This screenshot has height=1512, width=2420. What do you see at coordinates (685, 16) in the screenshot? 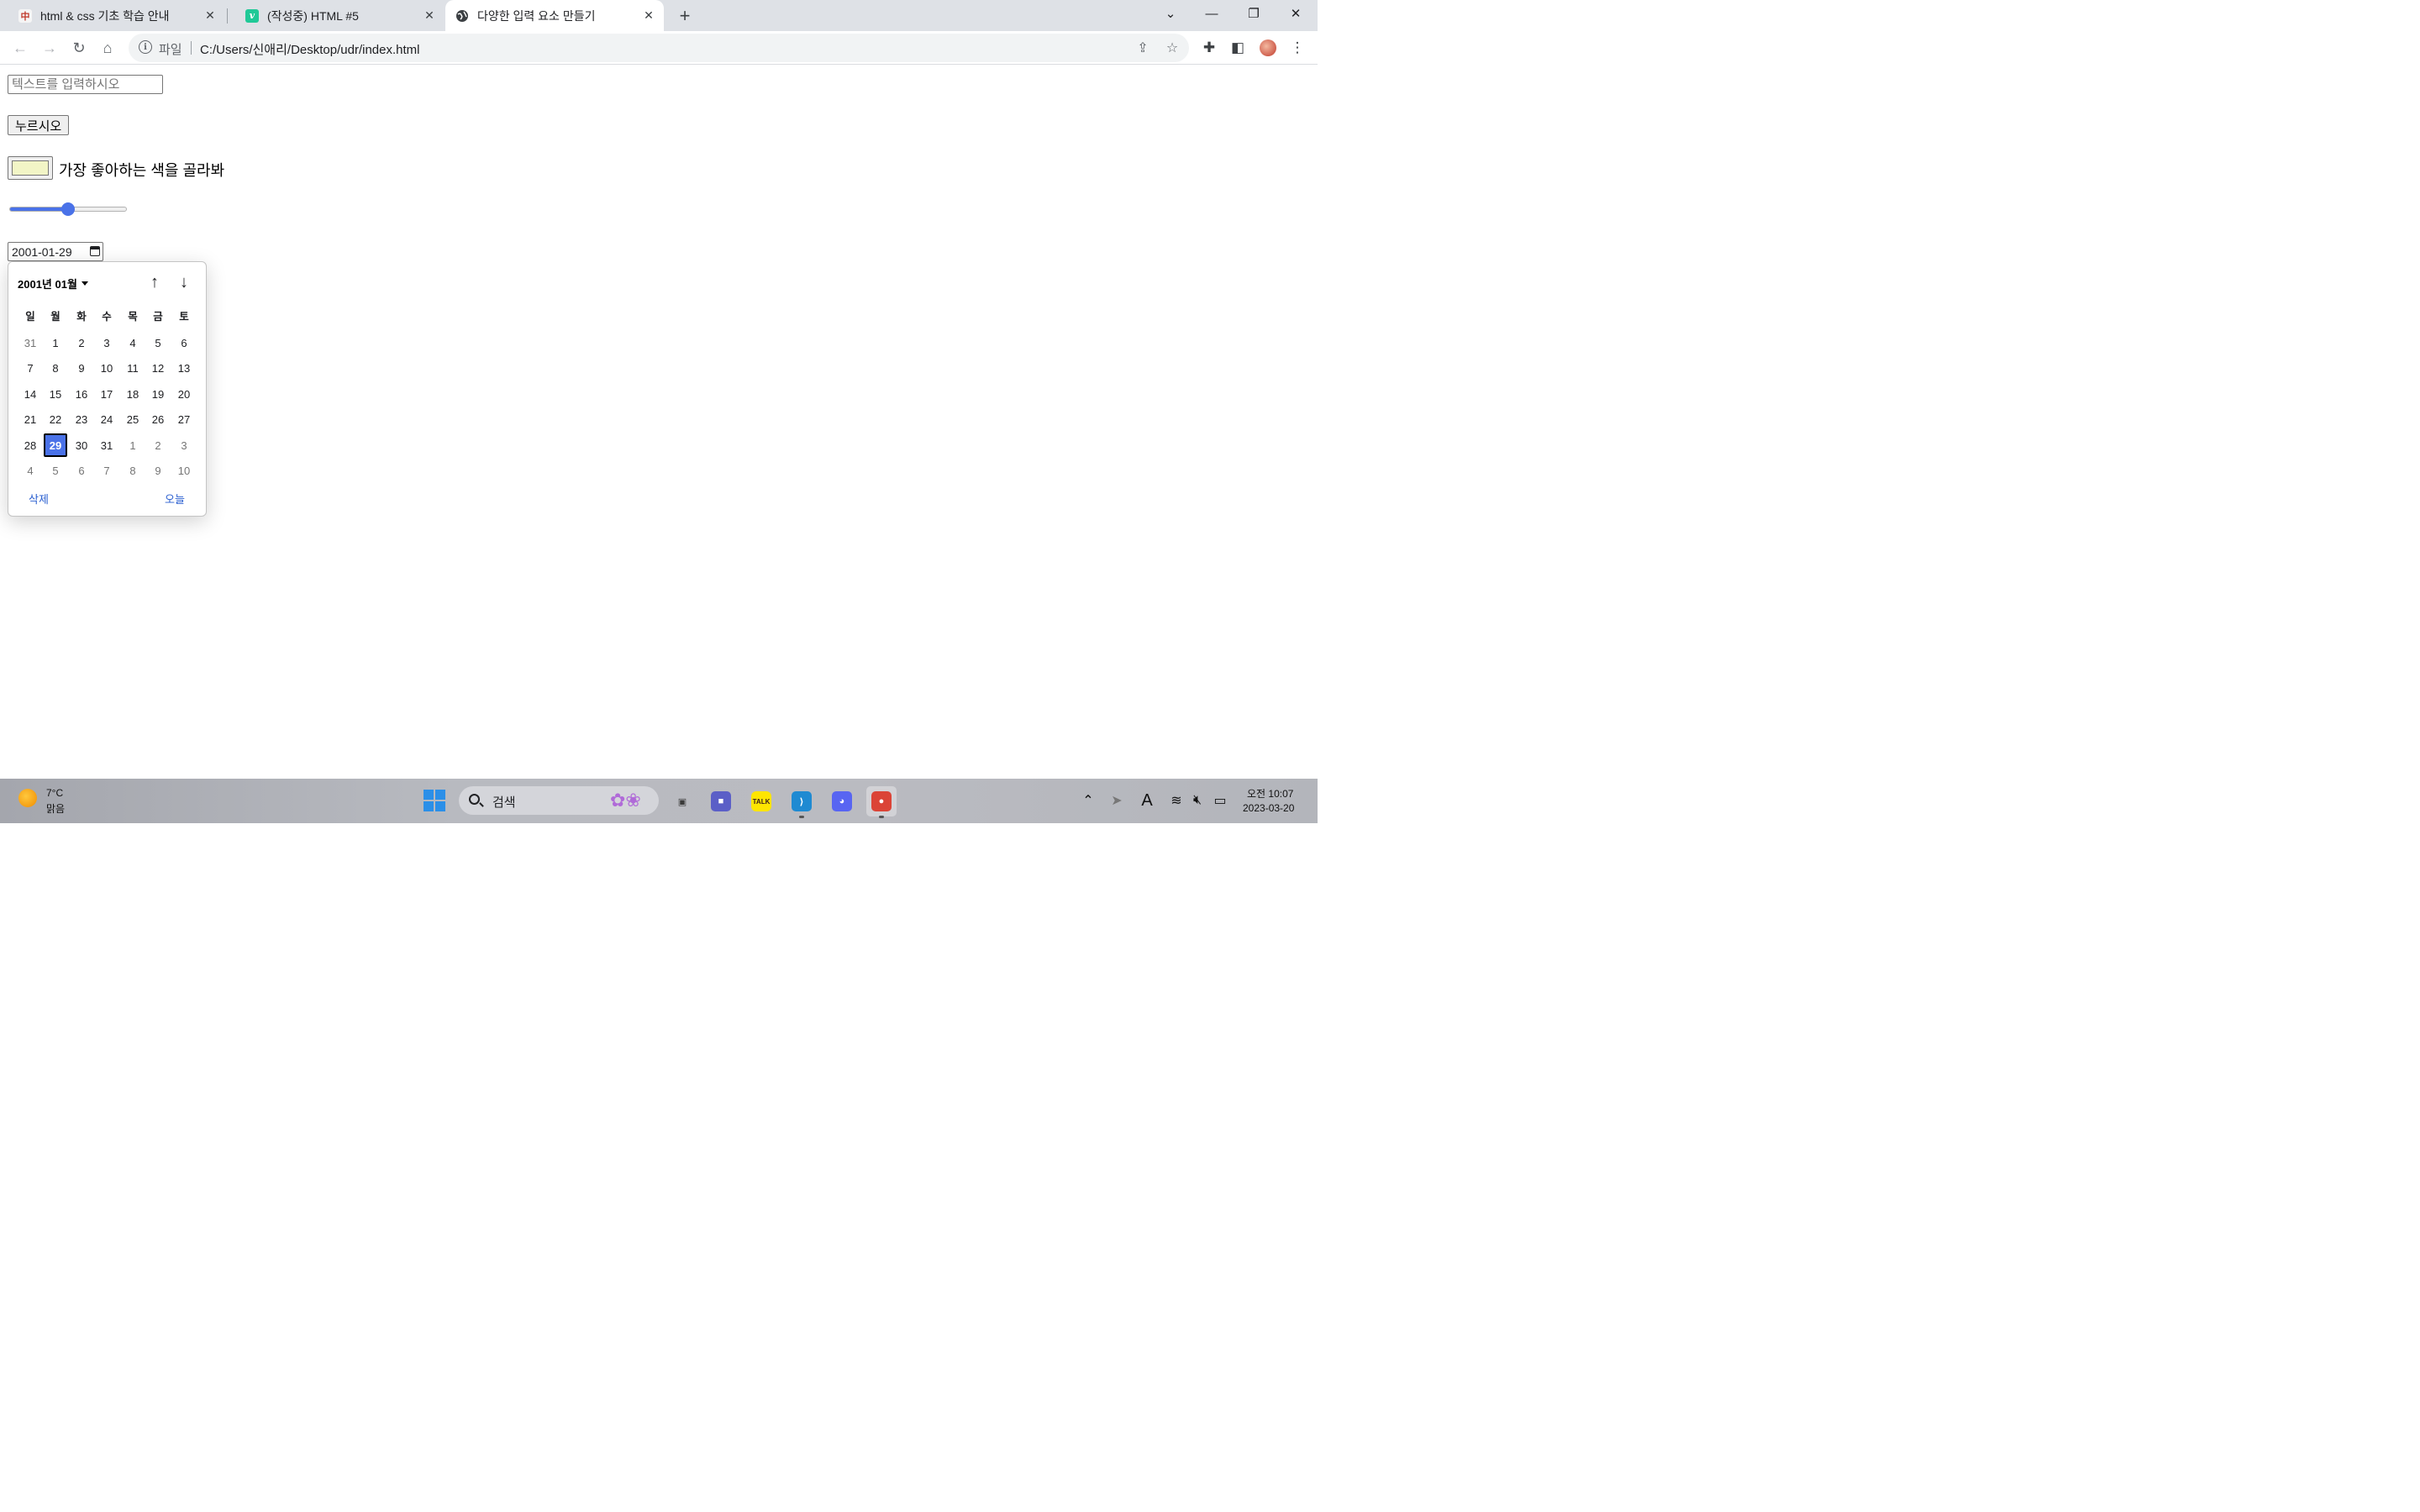
I see `new-tab-button: +` at bounding box center [685, 16].